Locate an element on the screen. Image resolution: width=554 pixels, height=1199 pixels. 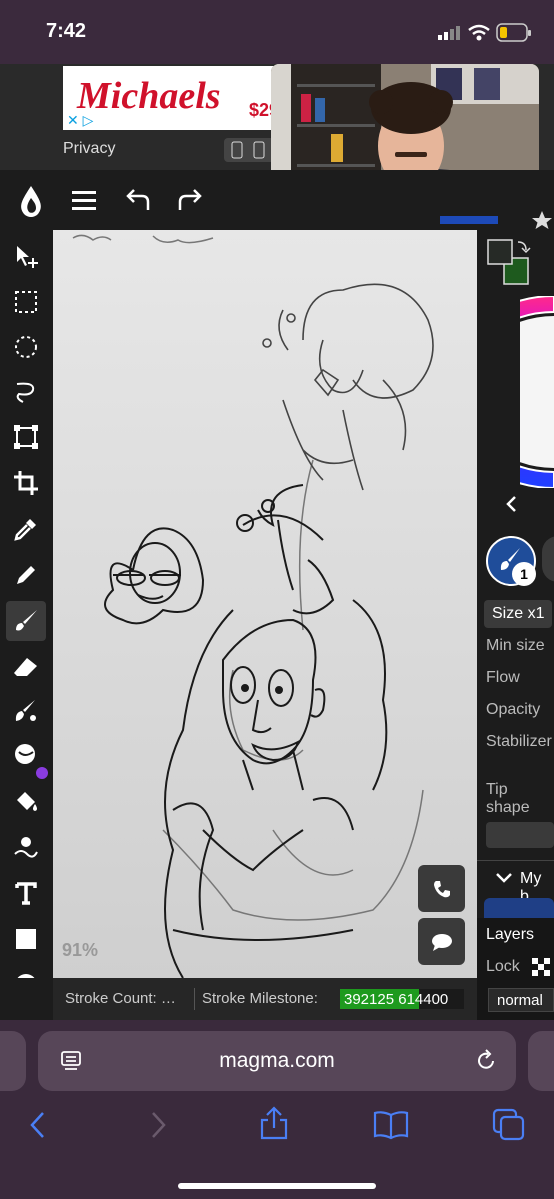
lasso-tool is located at coordinates (26, 392).